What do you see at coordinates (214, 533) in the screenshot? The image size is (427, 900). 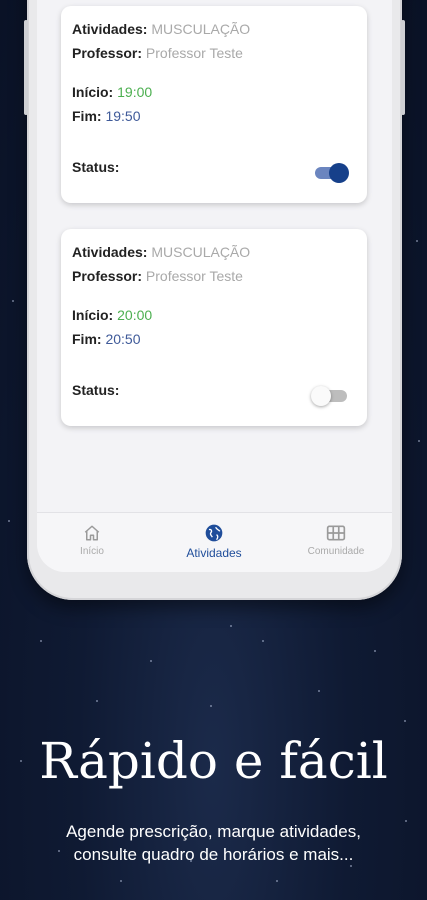 I see `globe-icon` at bounding box center [214, 533].